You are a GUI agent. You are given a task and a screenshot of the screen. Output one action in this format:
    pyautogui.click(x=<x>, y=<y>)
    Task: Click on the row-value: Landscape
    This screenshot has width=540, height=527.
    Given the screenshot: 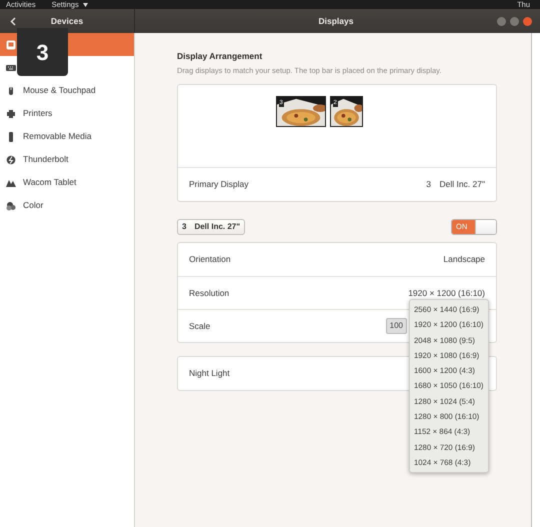 What is the action you would take?
    pyautogui.click(x=464, y=259)
    